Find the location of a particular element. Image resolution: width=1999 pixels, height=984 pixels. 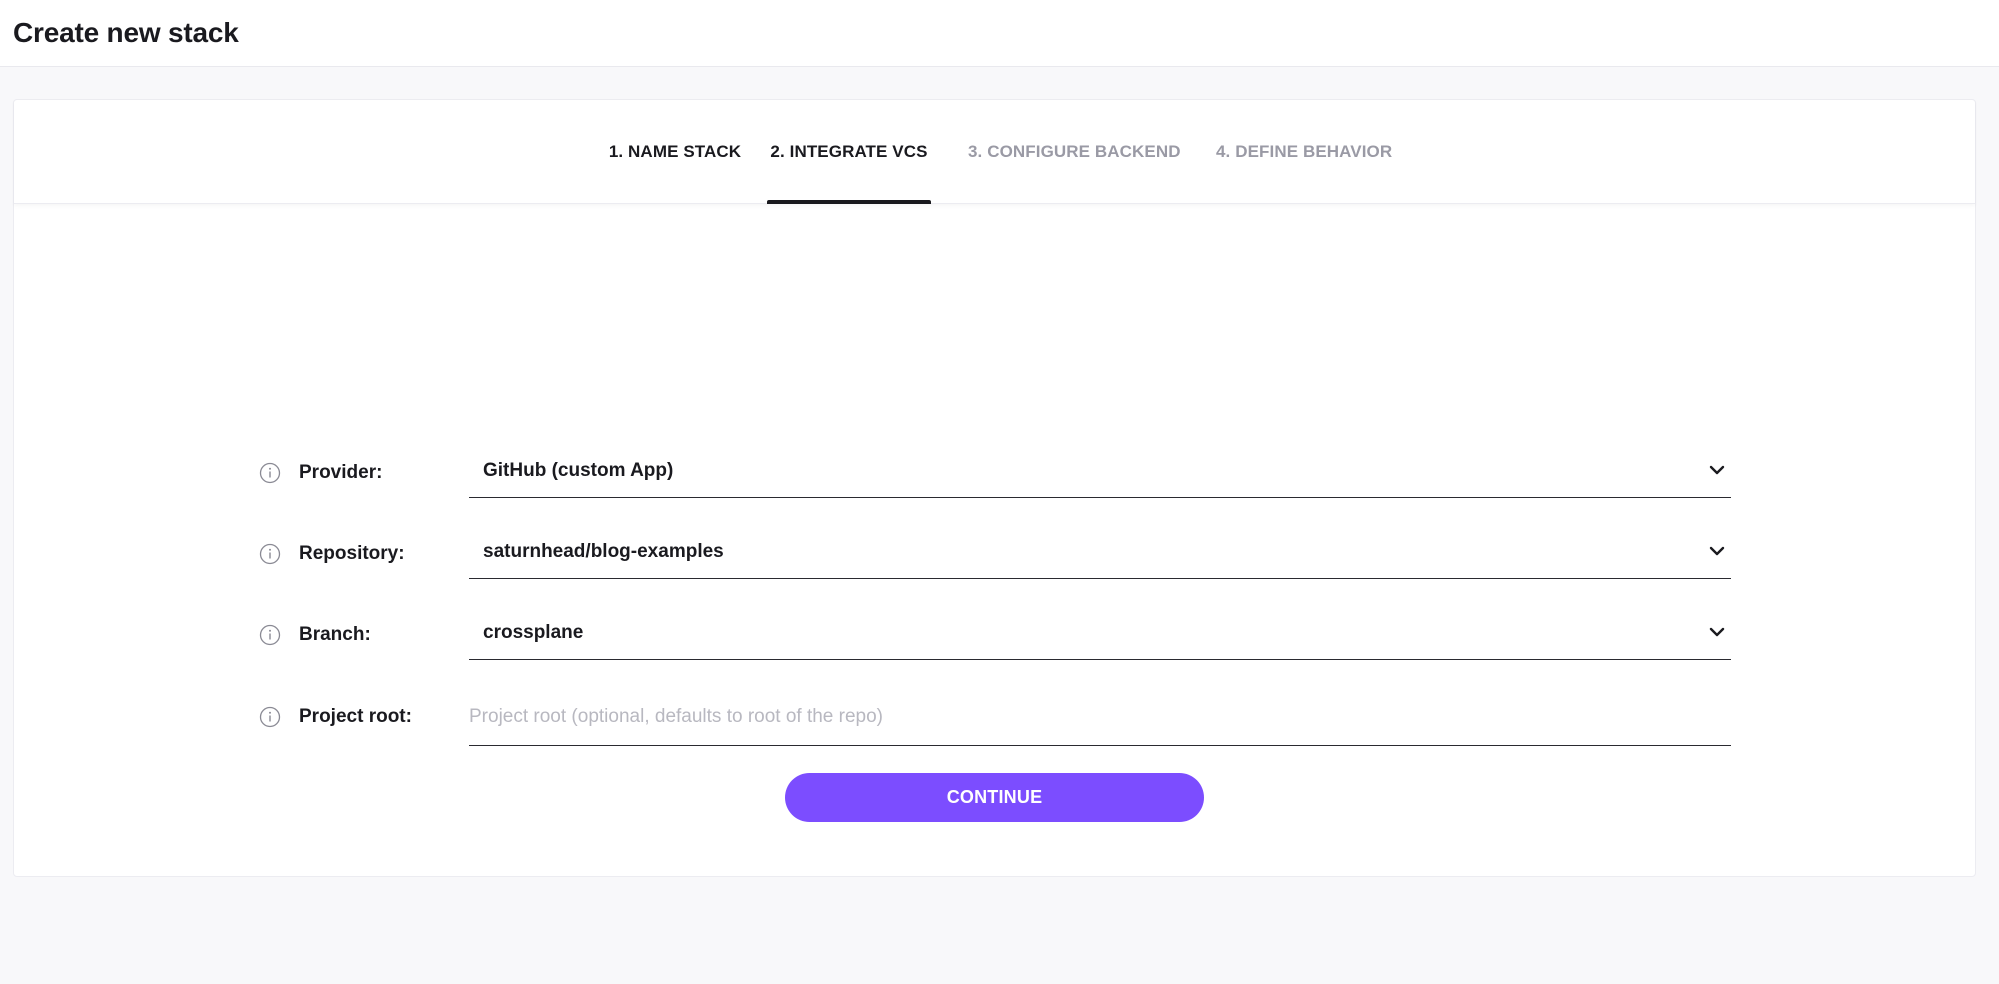

step-label: 2. INTEGRATE VCS is located at coordinates (849, 151).